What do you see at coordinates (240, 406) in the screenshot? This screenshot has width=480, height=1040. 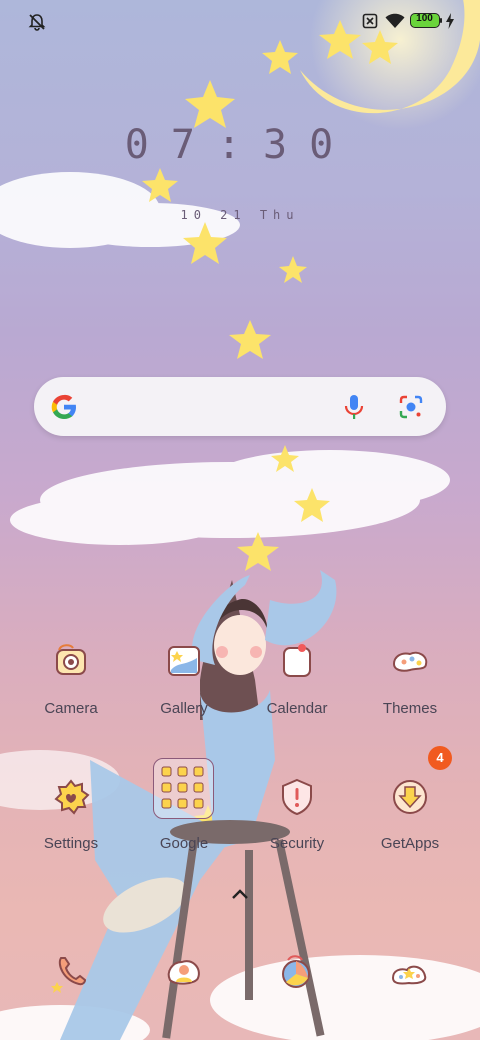 I see `google-search-bar` at bounding box center [240, 406].